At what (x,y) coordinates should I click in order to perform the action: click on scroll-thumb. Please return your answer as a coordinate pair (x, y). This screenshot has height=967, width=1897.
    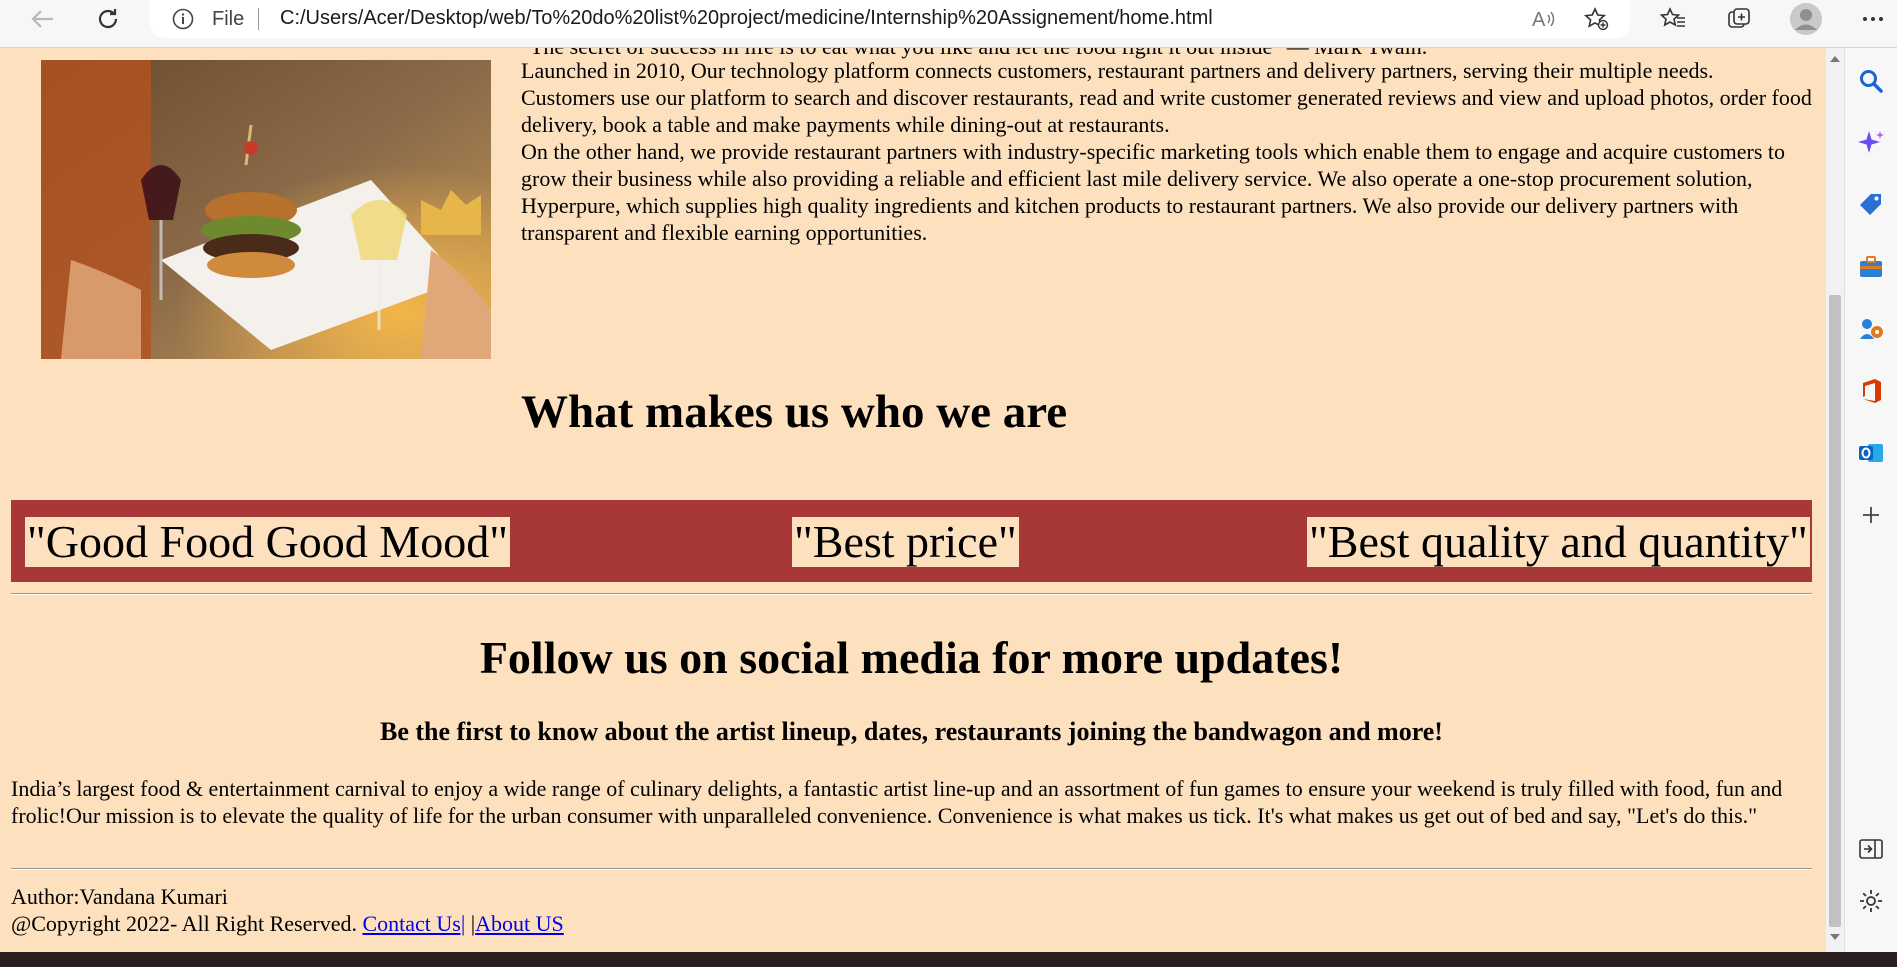
    Looking at the image, I should click on (1835, 611).